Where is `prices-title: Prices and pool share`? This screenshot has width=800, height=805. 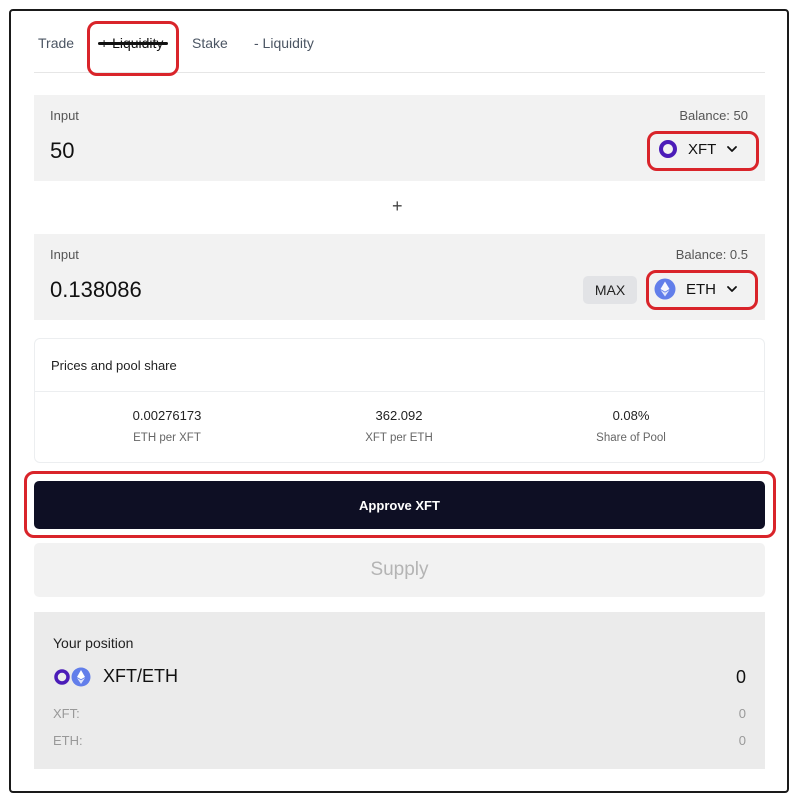 prices-title: Prices and pool share is located at coordinates (114, 365).